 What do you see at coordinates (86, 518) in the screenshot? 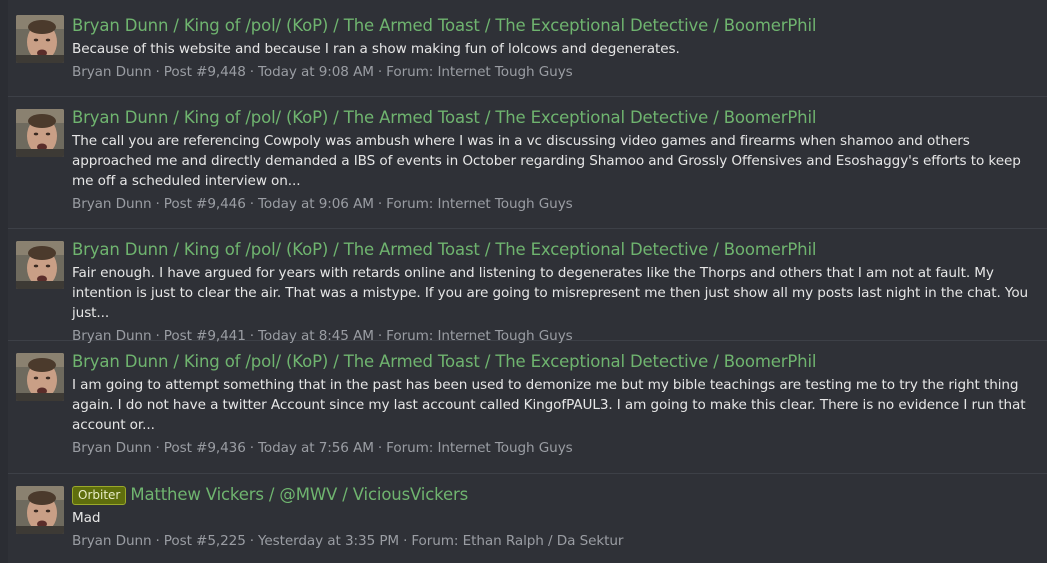
I see `result-snippet: Mad` at bounding box center [86, 518].